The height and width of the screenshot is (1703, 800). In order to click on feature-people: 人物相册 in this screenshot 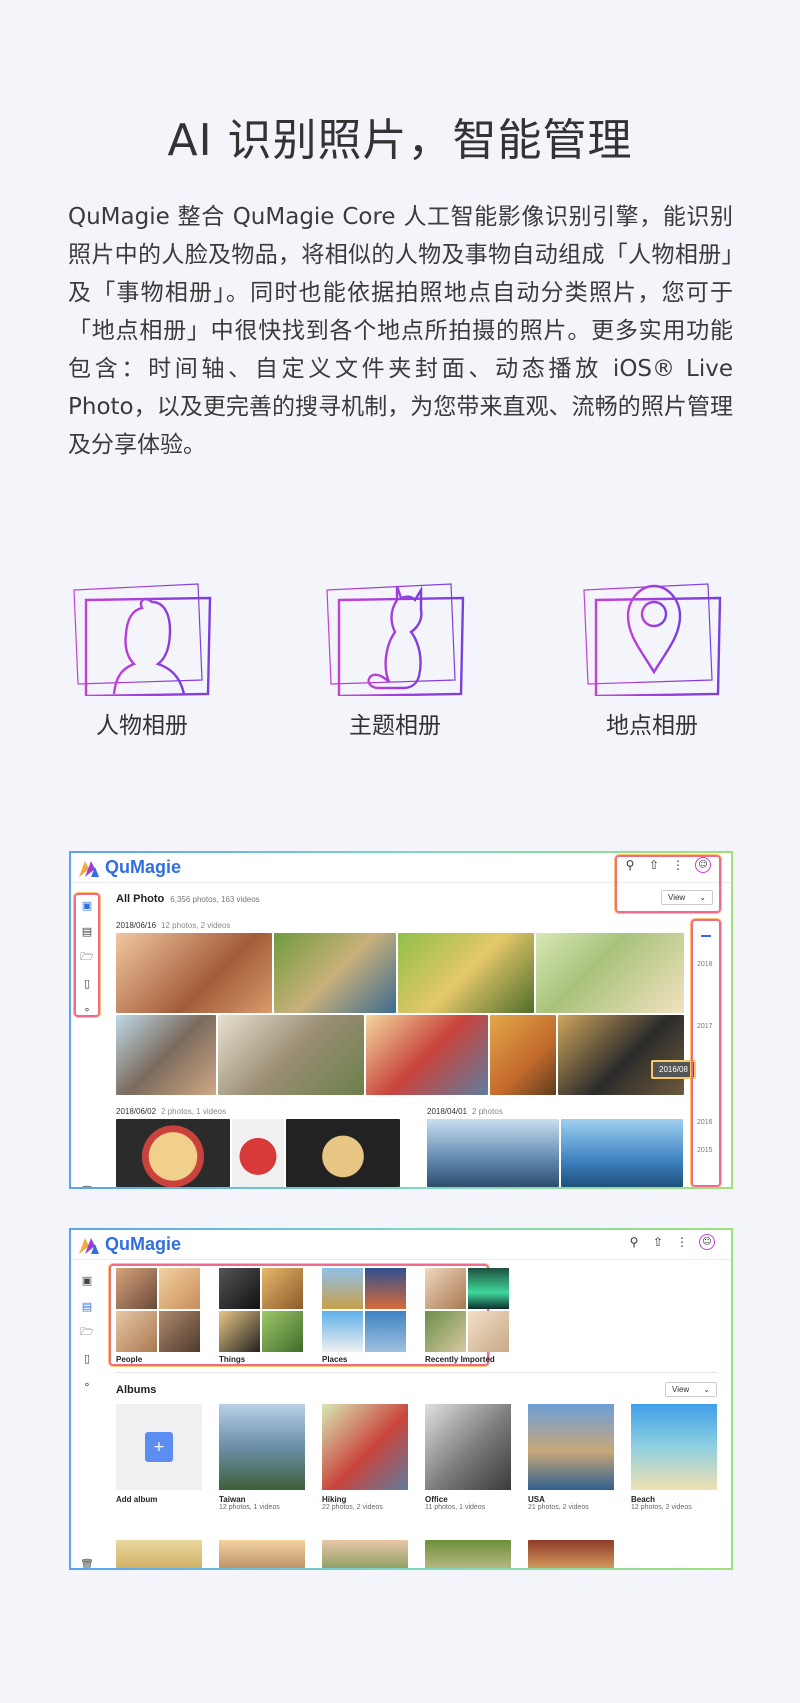, I will do `click(142, 660)`.